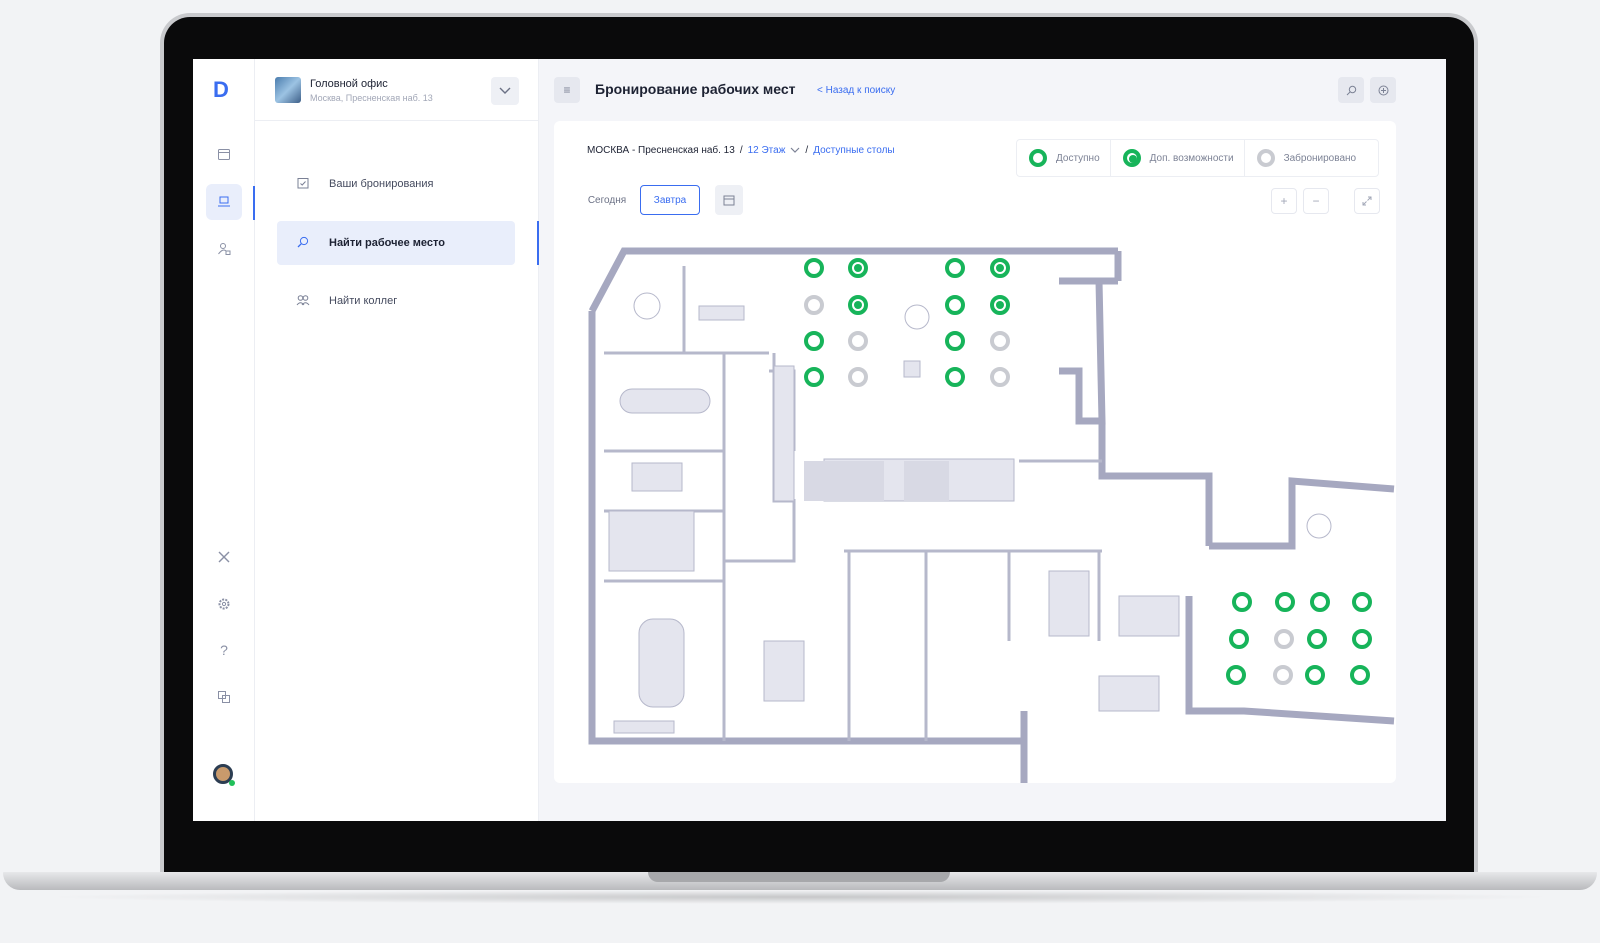  Describe the element at coordinates (1367, 201) in the screenshot. I see `expand-icon` at that location.